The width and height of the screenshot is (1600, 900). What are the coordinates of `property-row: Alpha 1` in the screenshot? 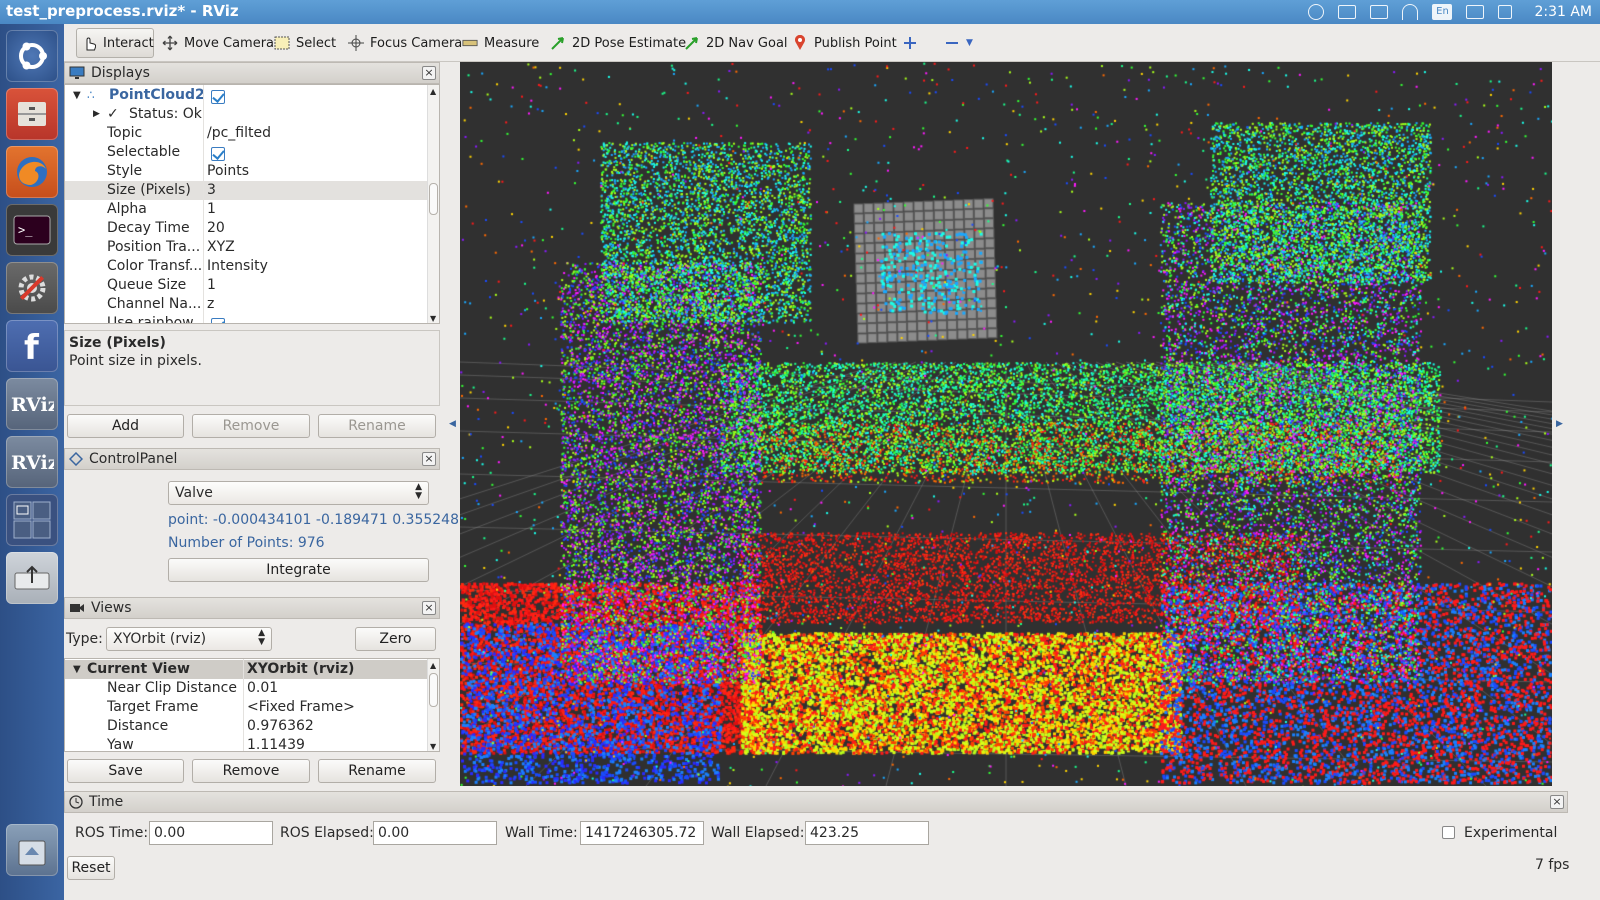 It's located at (252, 209).